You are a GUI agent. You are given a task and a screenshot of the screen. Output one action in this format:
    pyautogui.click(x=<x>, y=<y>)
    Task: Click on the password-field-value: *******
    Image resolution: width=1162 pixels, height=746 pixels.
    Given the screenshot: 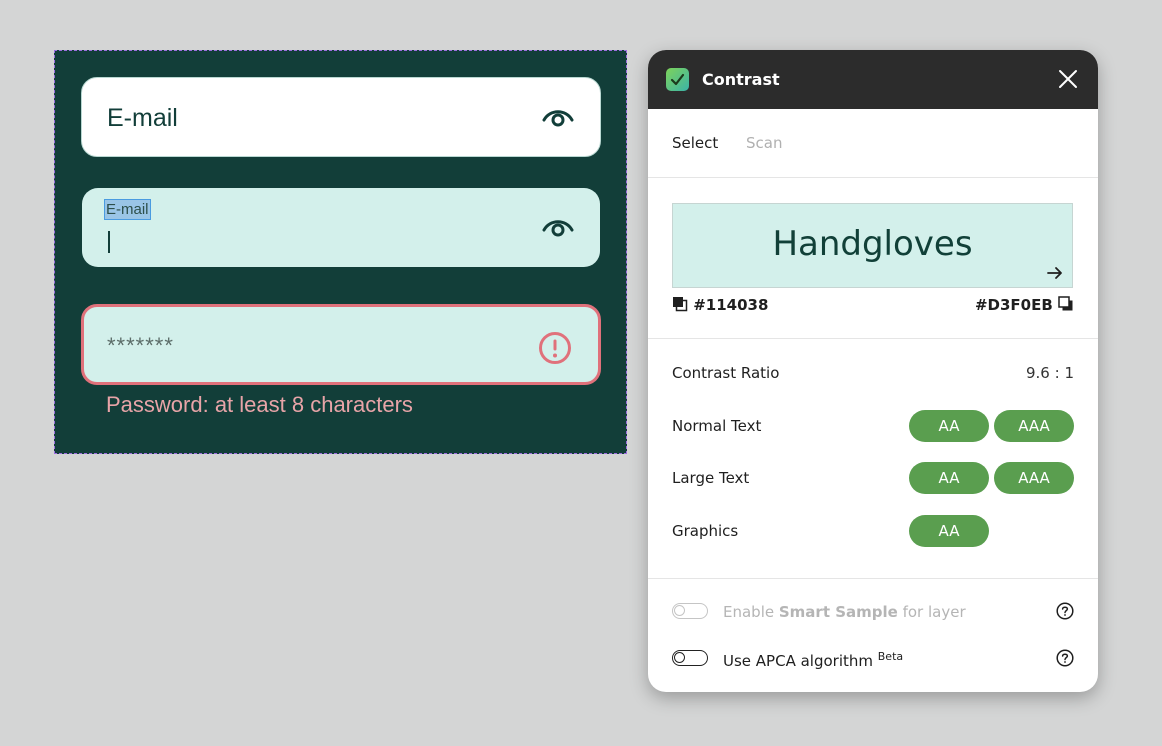 What is the action you would take?
    pyautogui.click(x=140, y=345)
    